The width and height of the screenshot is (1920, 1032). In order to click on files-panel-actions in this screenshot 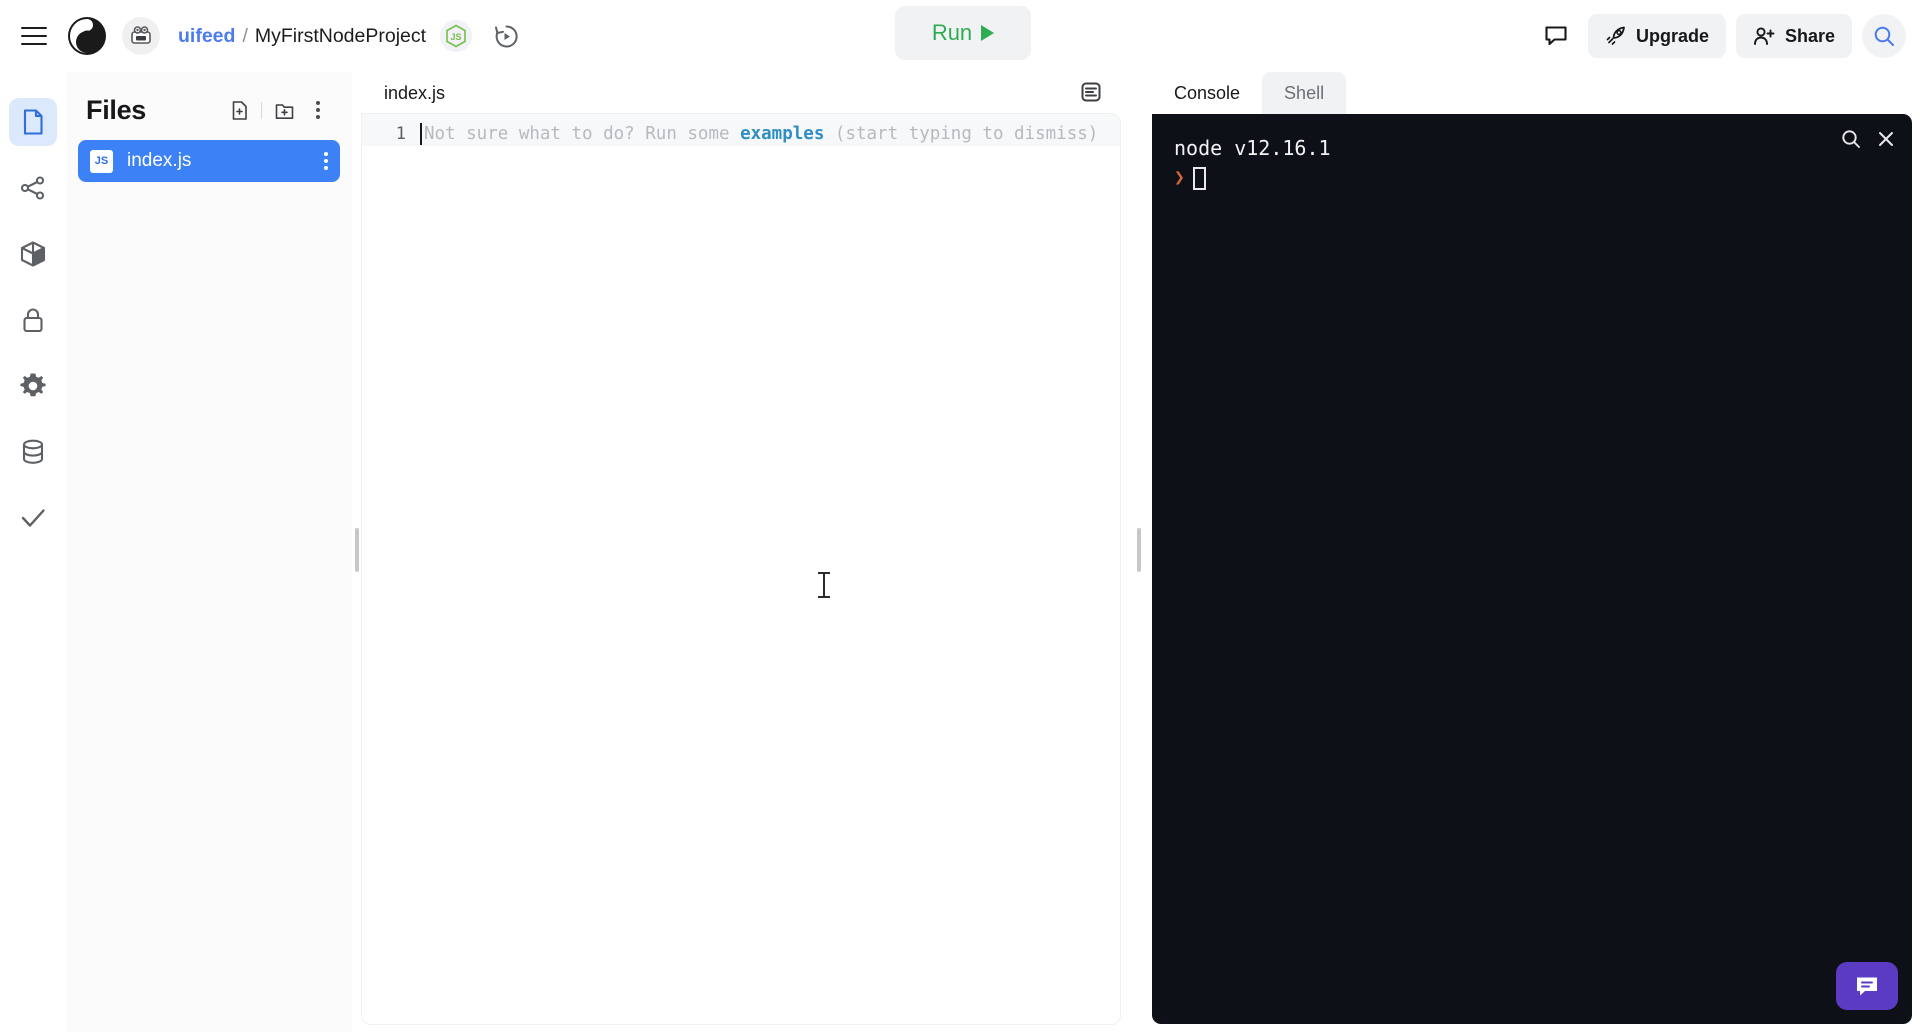, I will do `click(278, 110)`.